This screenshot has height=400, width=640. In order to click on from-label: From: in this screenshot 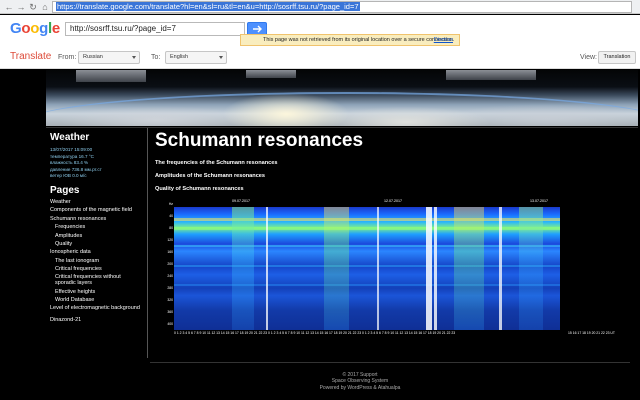, I will do `click(67, 57)`.